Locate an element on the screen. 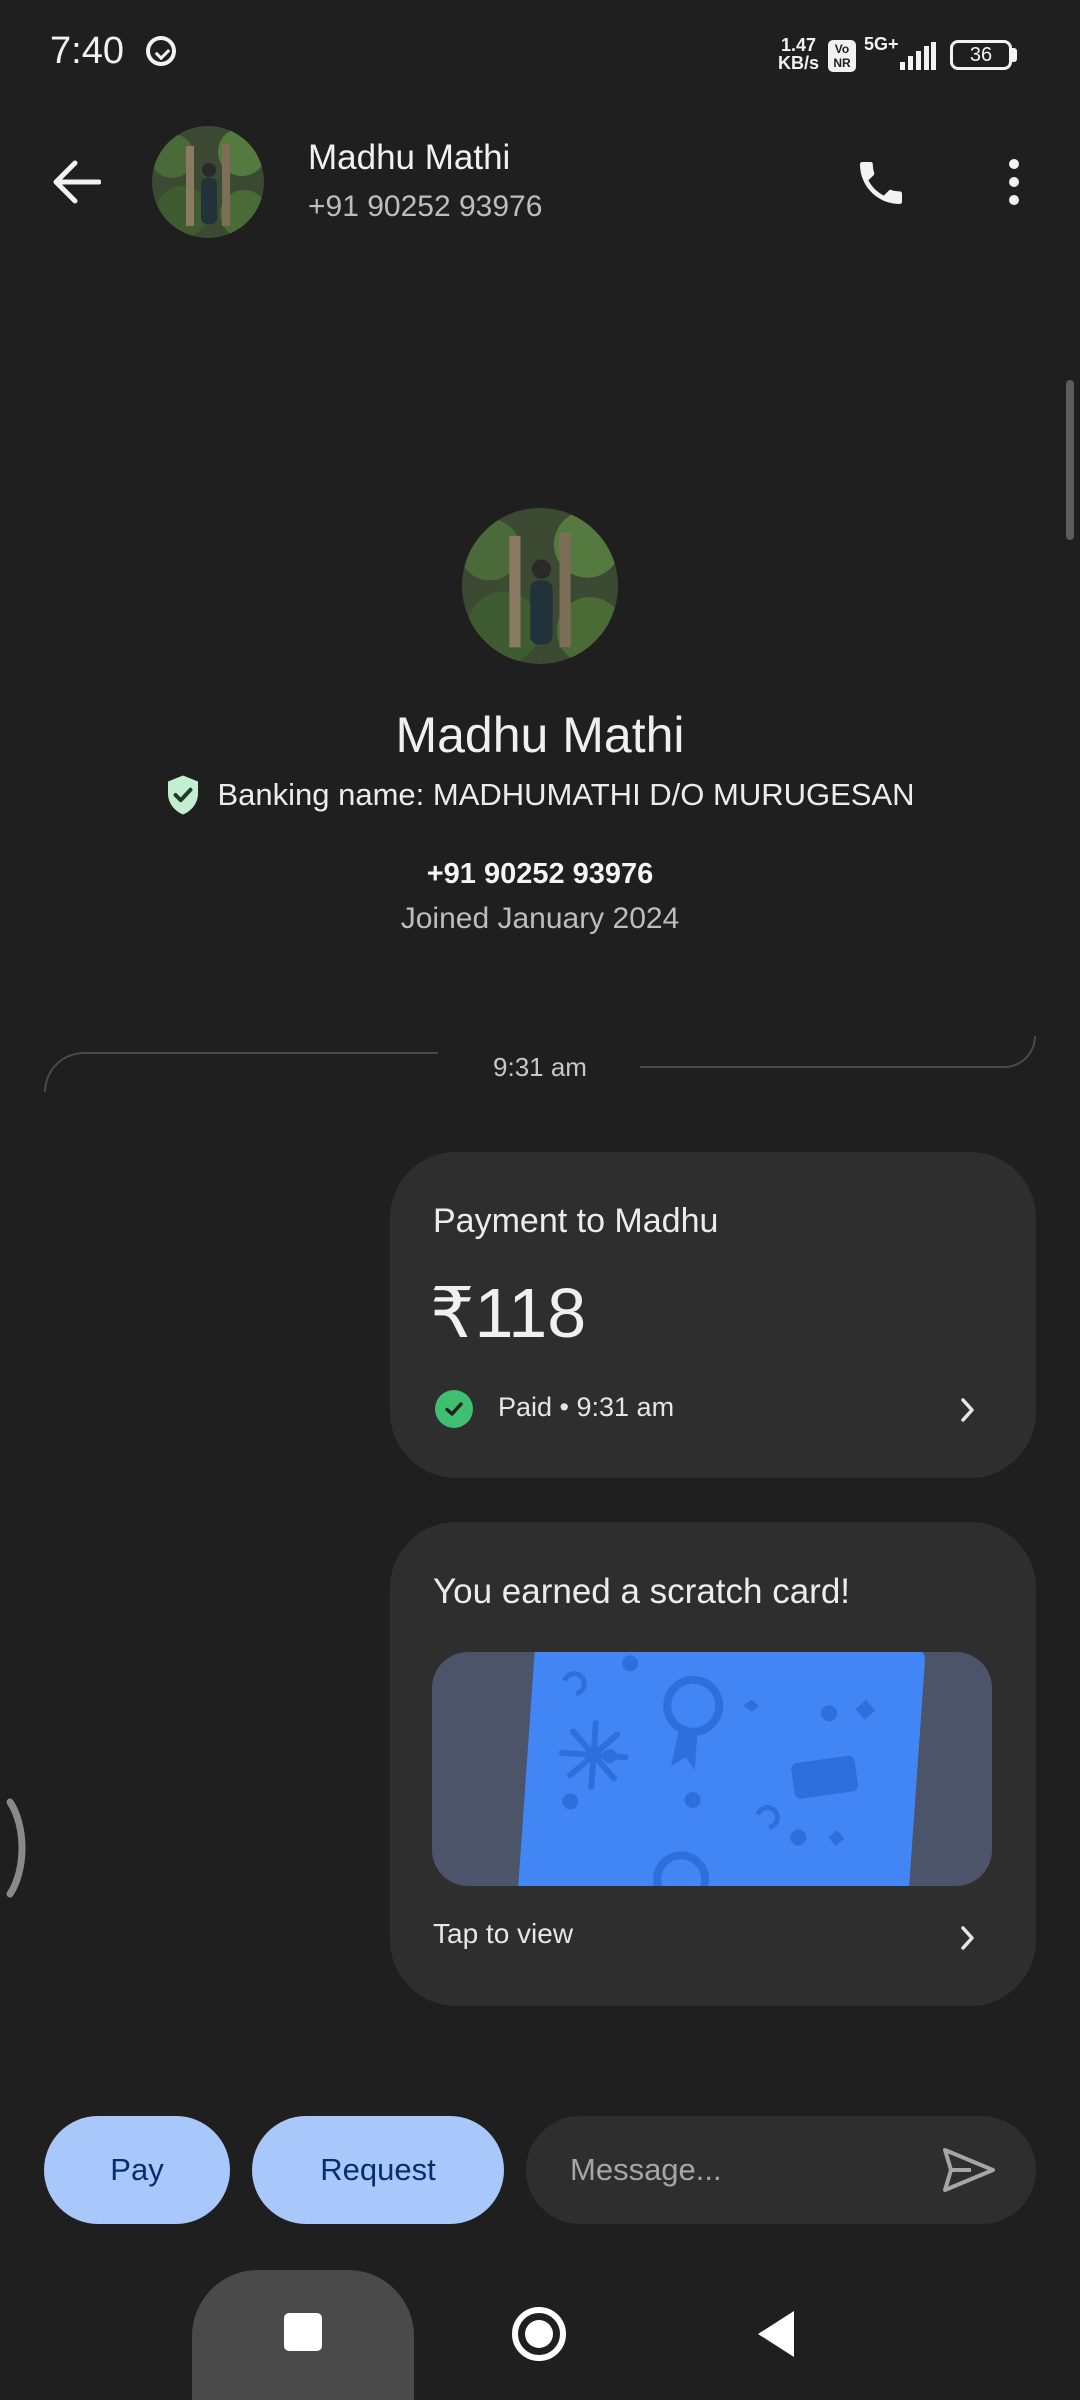 Image resolution: width=1080 pixels, height=2400 pixels. send-icon is located at coordinates (969, 2170).